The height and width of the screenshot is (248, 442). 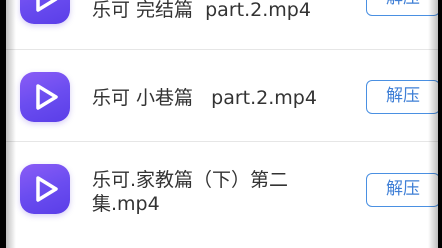 I want to click on file-name: 乐可 小巷篇 part.2.mp4, so click(x=204, y=98).